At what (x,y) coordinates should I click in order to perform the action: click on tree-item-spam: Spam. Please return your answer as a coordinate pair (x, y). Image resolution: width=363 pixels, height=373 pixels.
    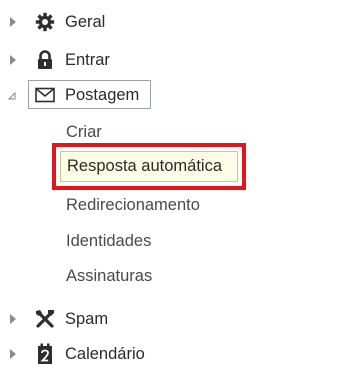
    Looking at the image, I should click on (181, 319).